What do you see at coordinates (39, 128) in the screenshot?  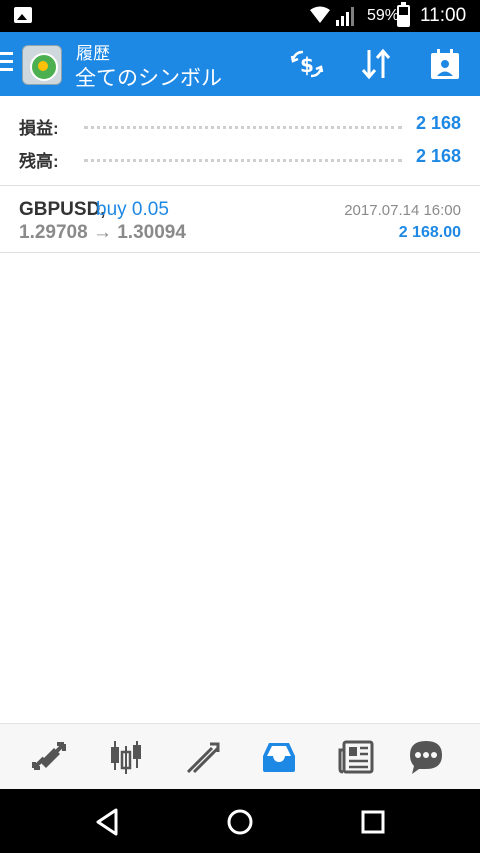 I see `summary-label: 損益:` at bounding box center [39, 128].